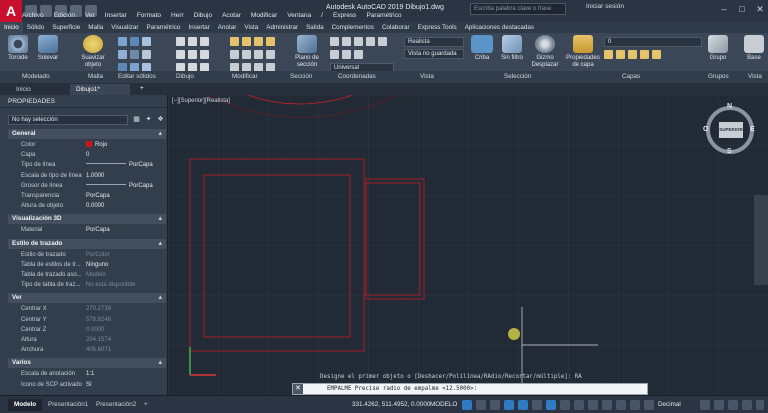 This screenshot has width=768, height=413. Describe the element at coordinates (148, 119) in the screenshot. I see `select-objects-icon: ✦` at that location.